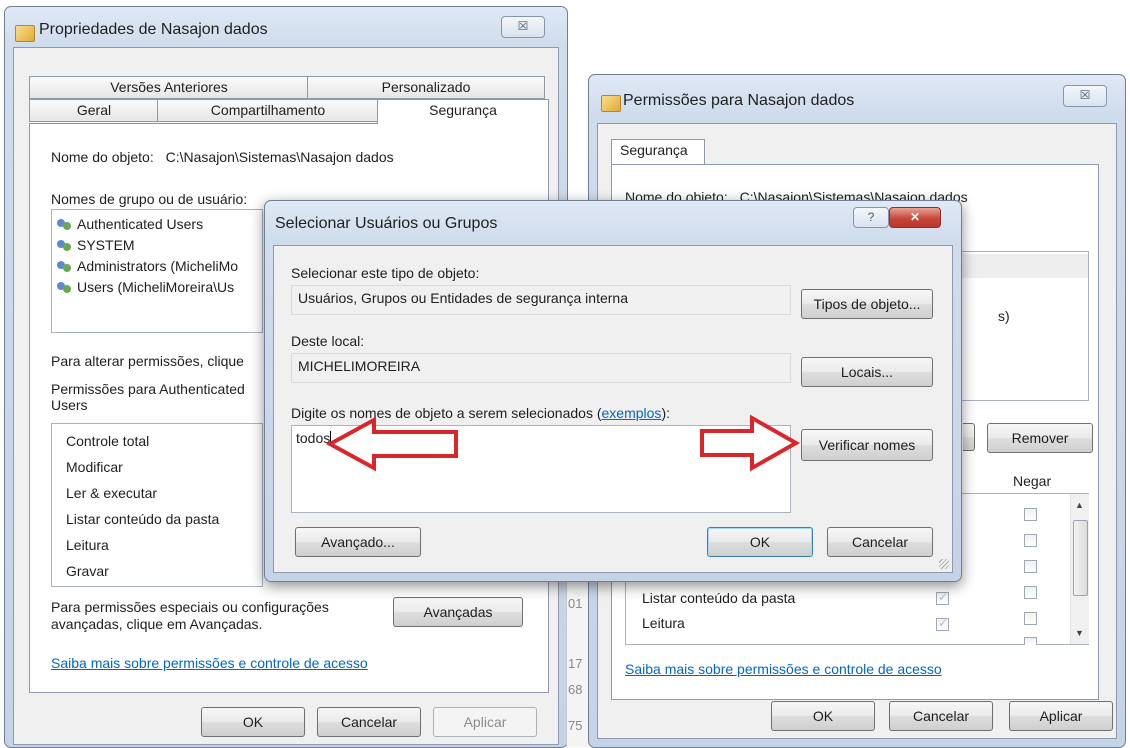  What do you see at coordinates (112, 493) in the screenshot?
I see `list-item: Ler & executar` at bounding box center [112, 493].